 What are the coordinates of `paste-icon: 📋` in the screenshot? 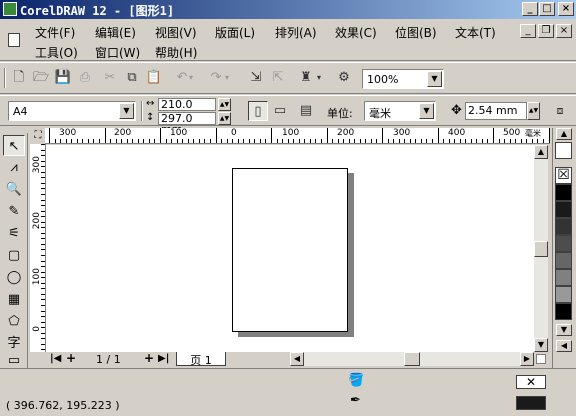 It's located at (154, 78).